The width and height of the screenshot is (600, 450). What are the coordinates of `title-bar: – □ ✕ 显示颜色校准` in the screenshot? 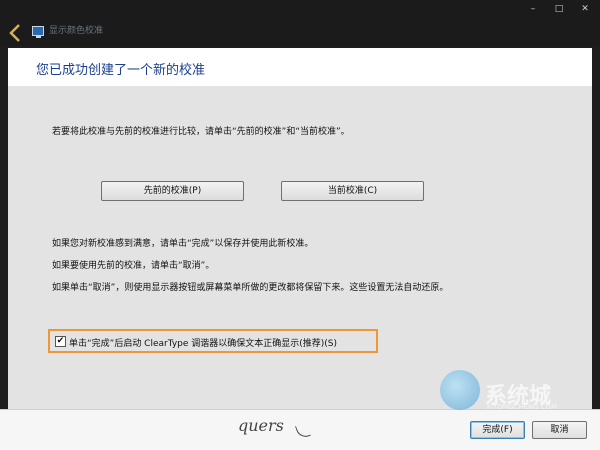 It's located at (300, 23).